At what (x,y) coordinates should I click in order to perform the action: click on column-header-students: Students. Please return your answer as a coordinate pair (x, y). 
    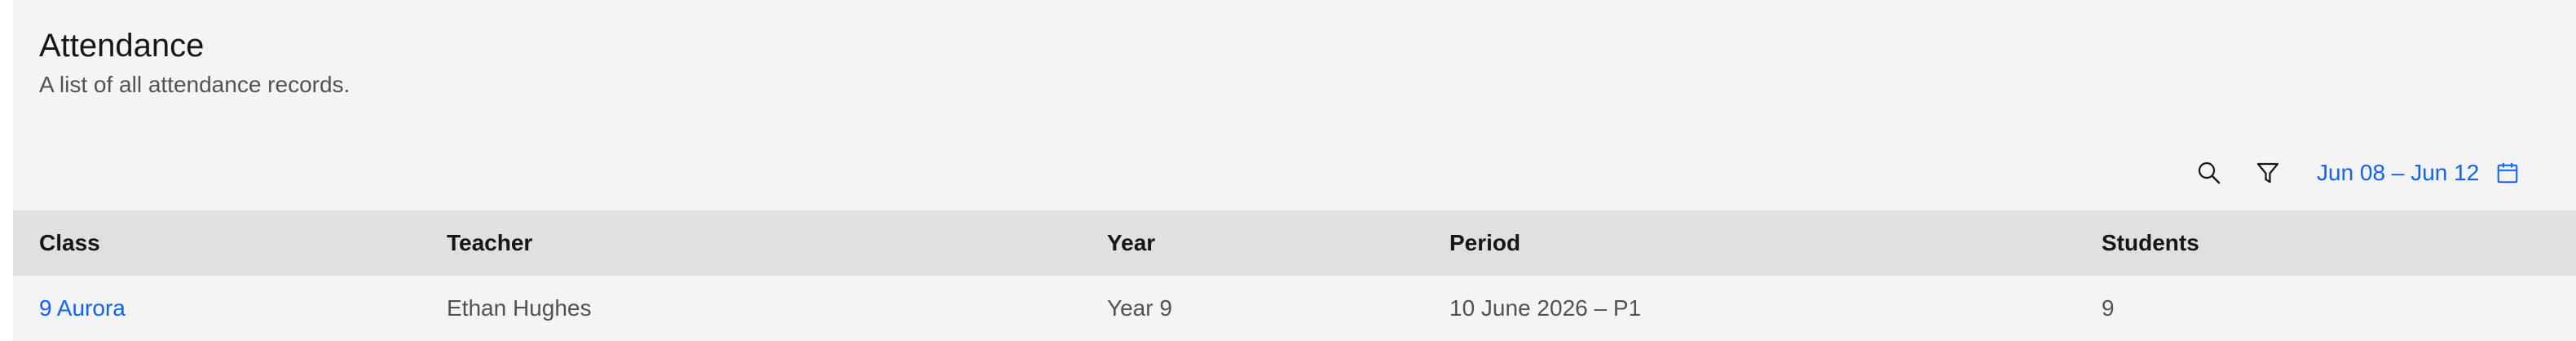
    Looking at the image, I should click on (2150, 243).